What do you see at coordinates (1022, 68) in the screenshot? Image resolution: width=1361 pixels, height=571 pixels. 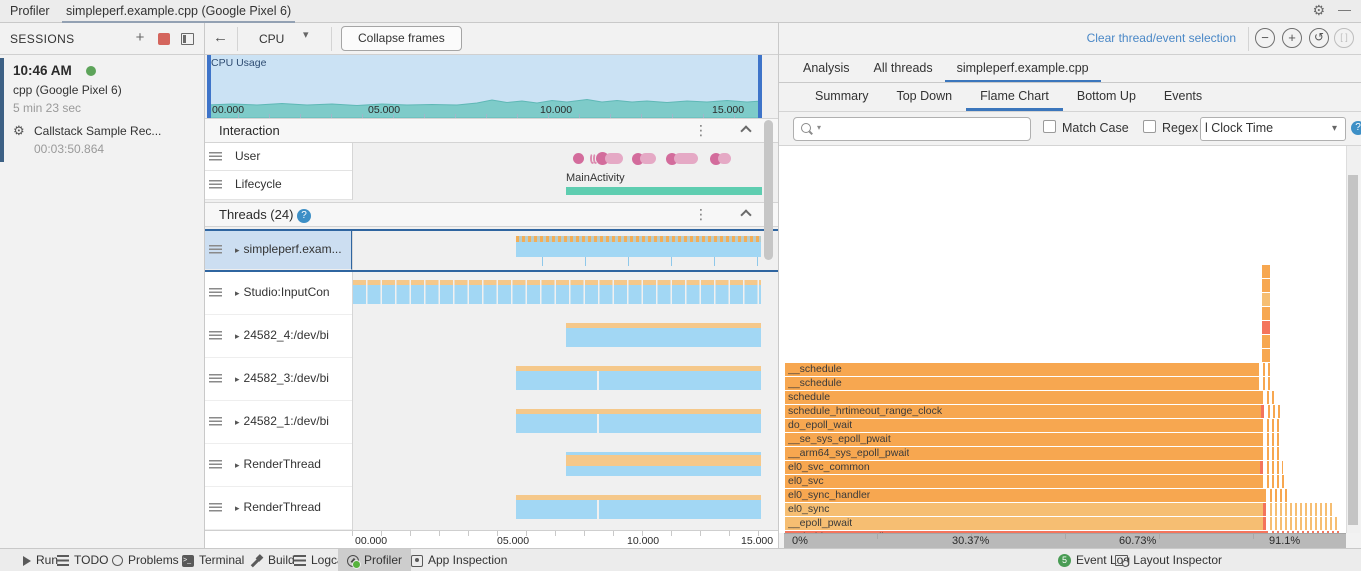 I see `tab-simpleperf-example-cpp: simpleperf.example.cpp` at bounding box center [1022, 68].